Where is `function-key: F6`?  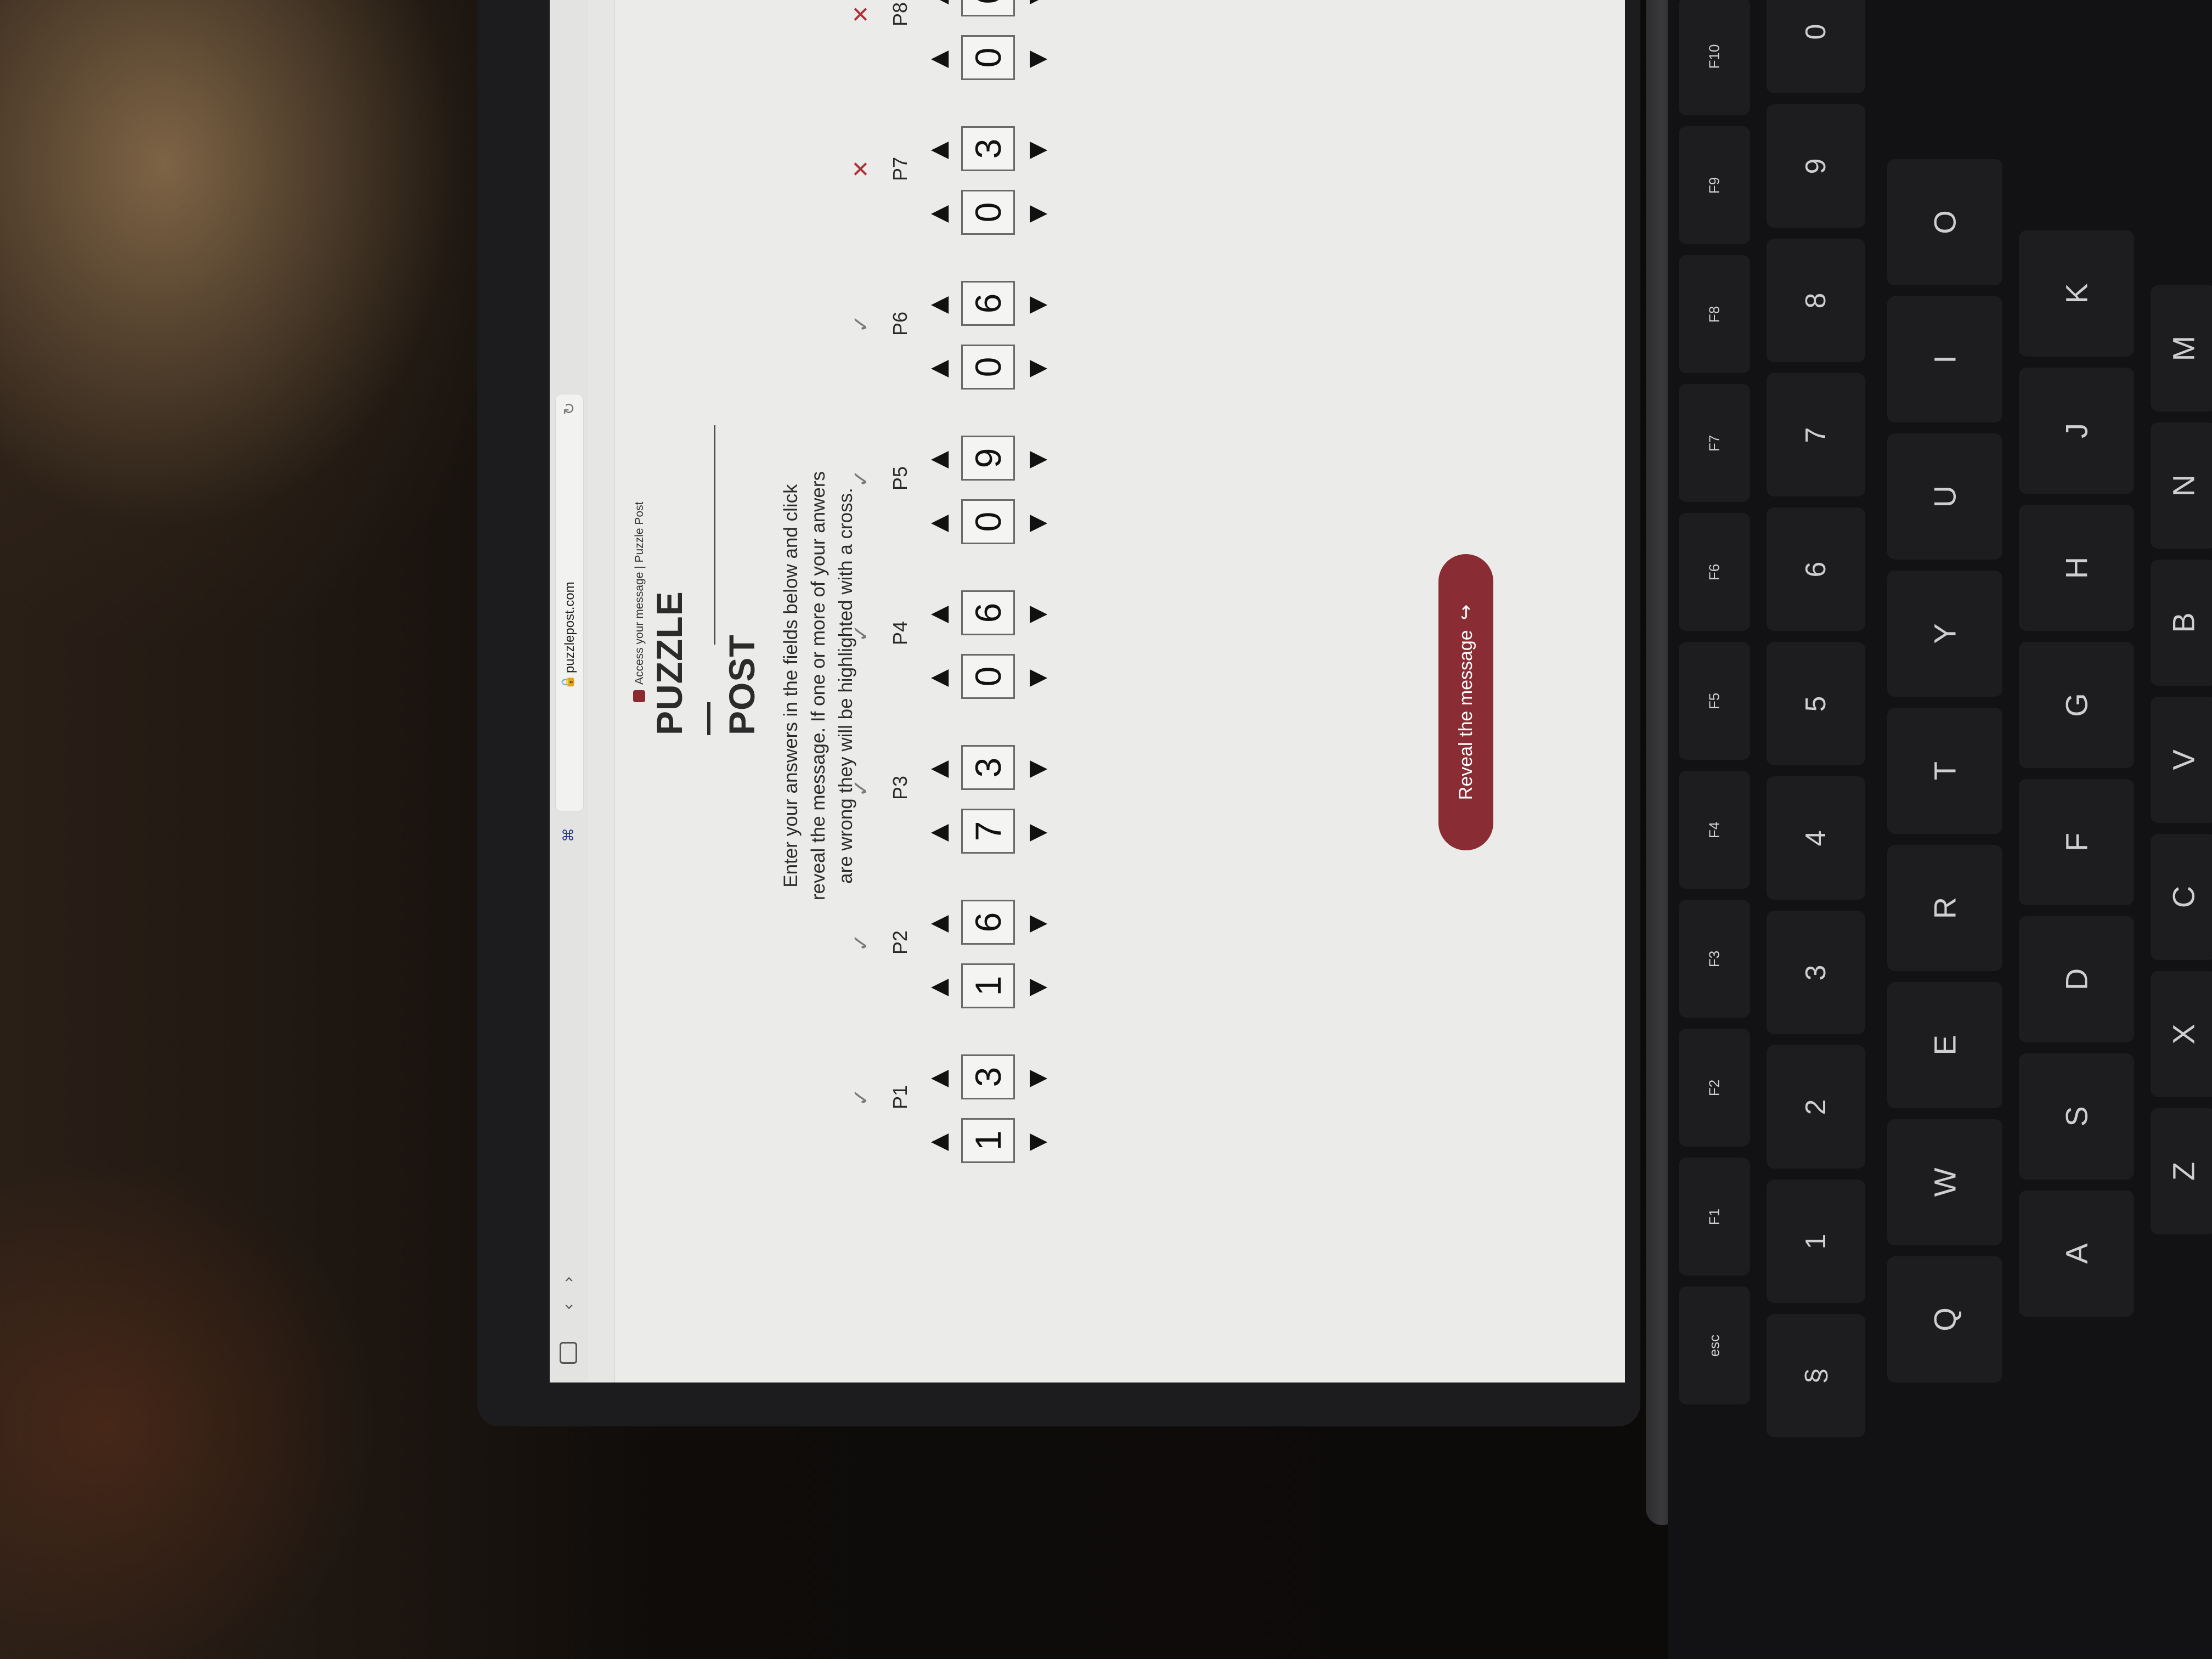 function-key: F6 is located at coordinates (1714, 572).